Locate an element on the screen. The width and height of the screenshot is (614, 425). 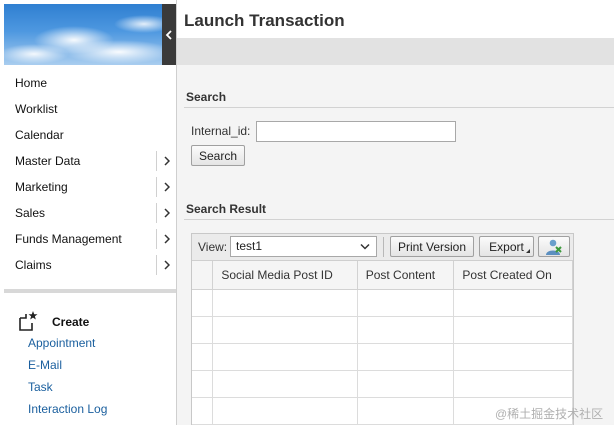
create-link-email: E-Mail is located at coordinates (90, 365).